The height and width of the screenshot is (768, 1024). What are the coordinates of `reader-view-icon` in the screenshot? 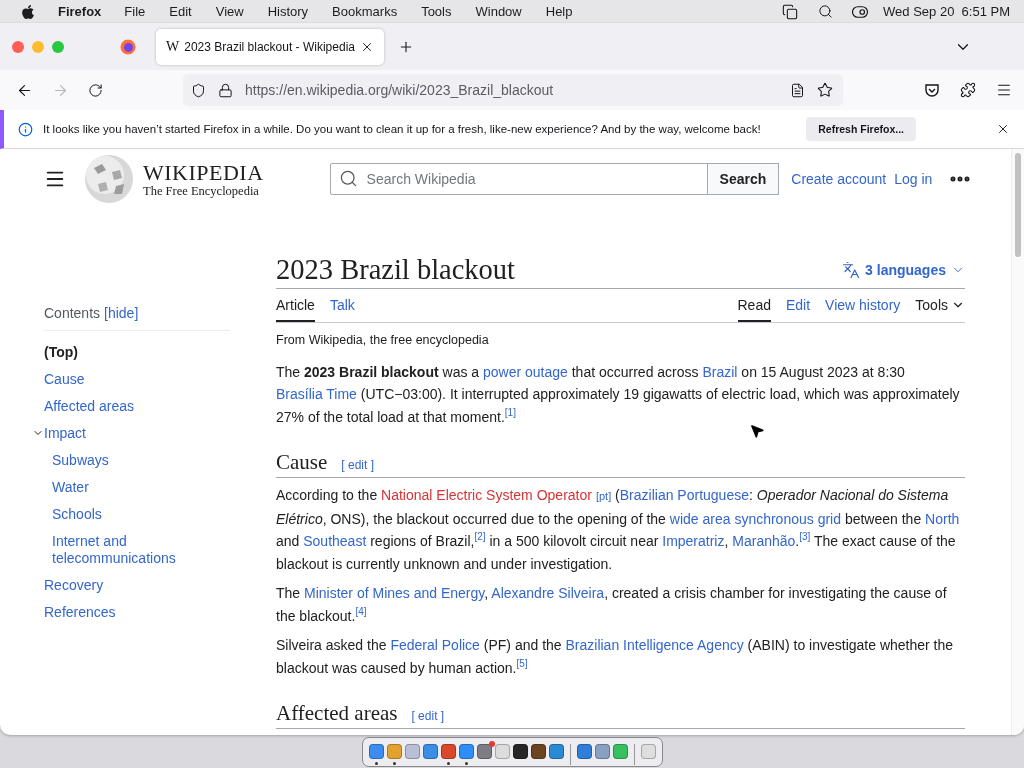 It's located at (797, 90).